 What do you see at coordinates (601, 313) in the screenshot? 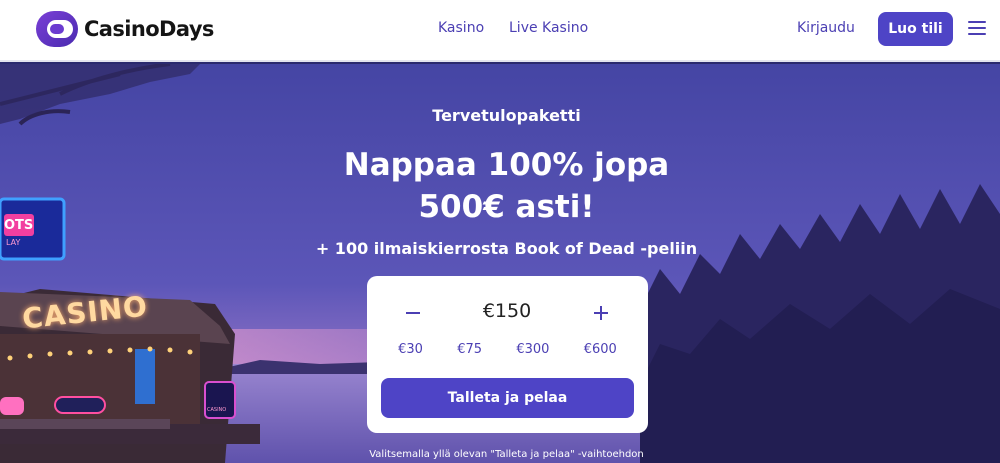
I see `plus-icon` at bounding box center [601, 313].